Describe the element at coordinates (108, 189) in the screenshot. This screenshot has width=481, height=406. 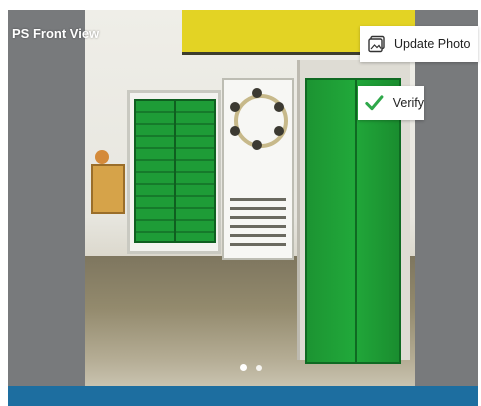
I see `photo-notice-board` at that location.